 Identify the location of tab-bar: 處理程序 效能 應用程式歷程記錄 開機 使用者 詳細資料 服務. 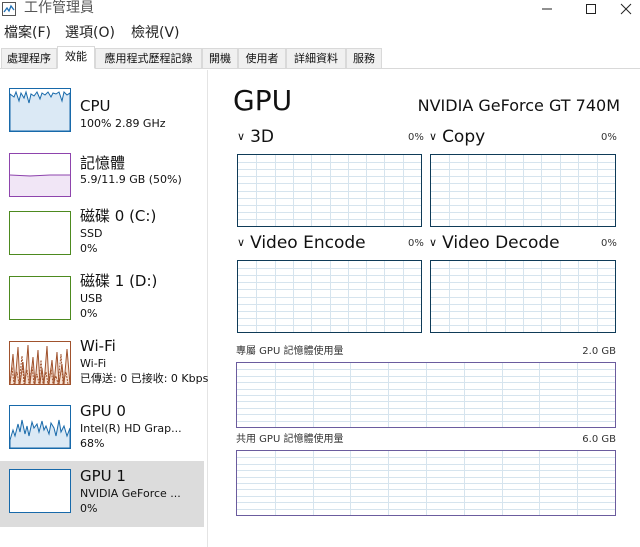
(320, 57).